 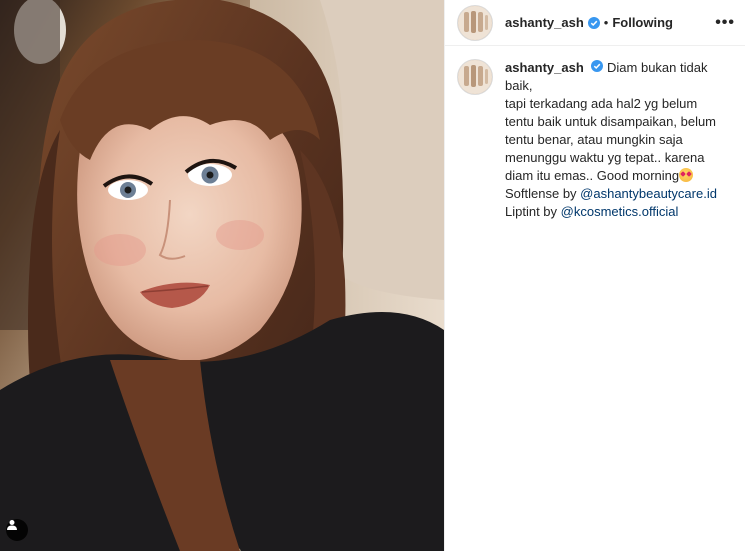 I want to click on person-icon, so click(x=12, y=525).